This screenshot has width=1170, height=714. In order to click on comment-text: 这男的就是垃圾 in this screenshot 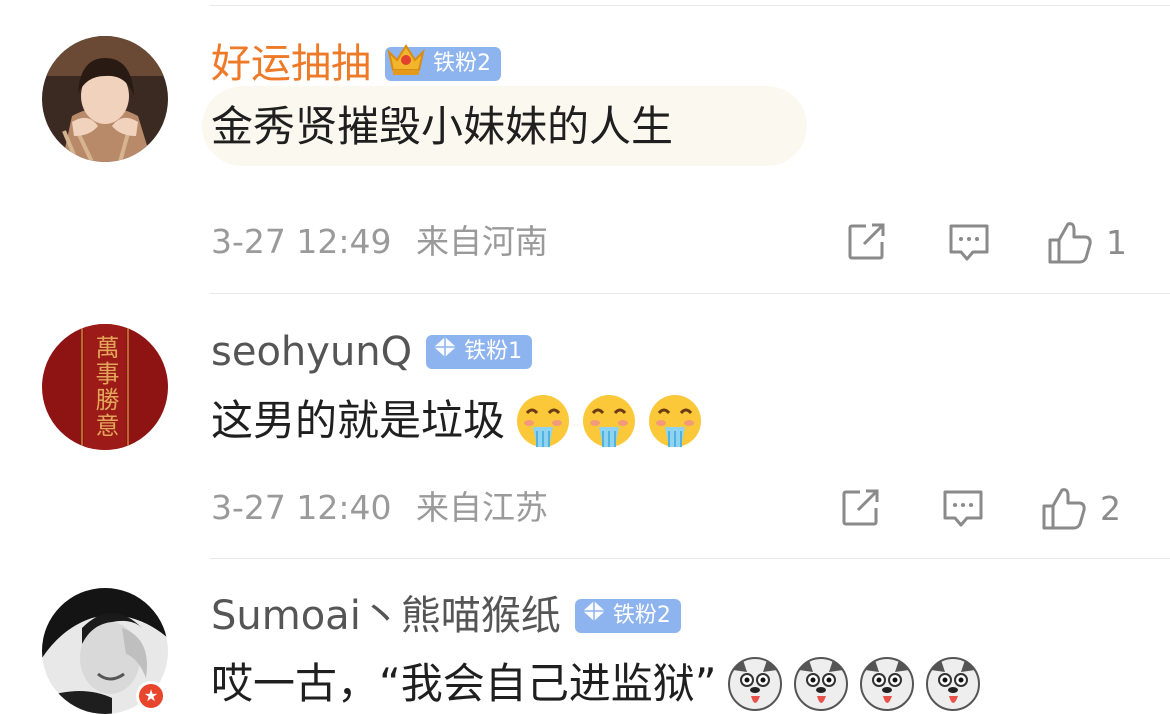, I will do `click(457, 421)`.